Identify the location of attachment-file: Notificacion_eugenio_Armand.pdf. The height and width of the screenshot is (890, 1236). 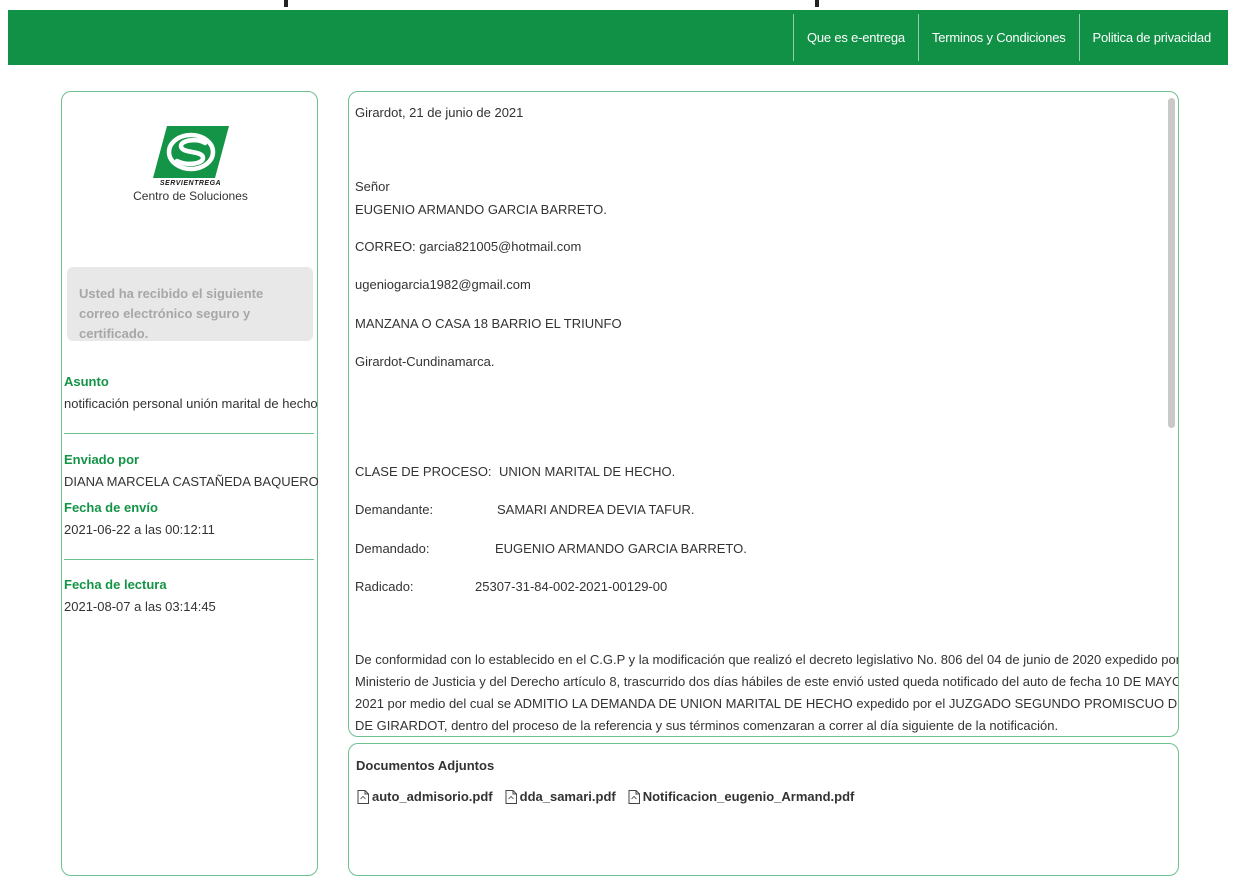
(741, 796).